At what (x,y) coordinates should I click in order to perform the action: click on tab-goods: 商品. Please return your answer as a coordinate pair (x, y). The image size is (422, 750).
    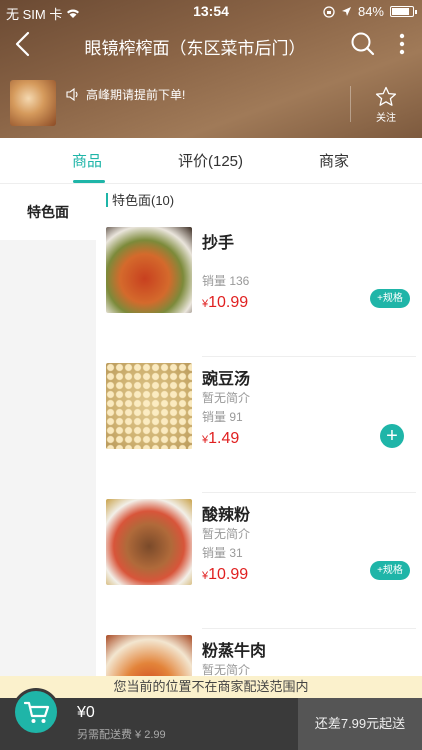
    Looking at the image, I should click on (87, 160).